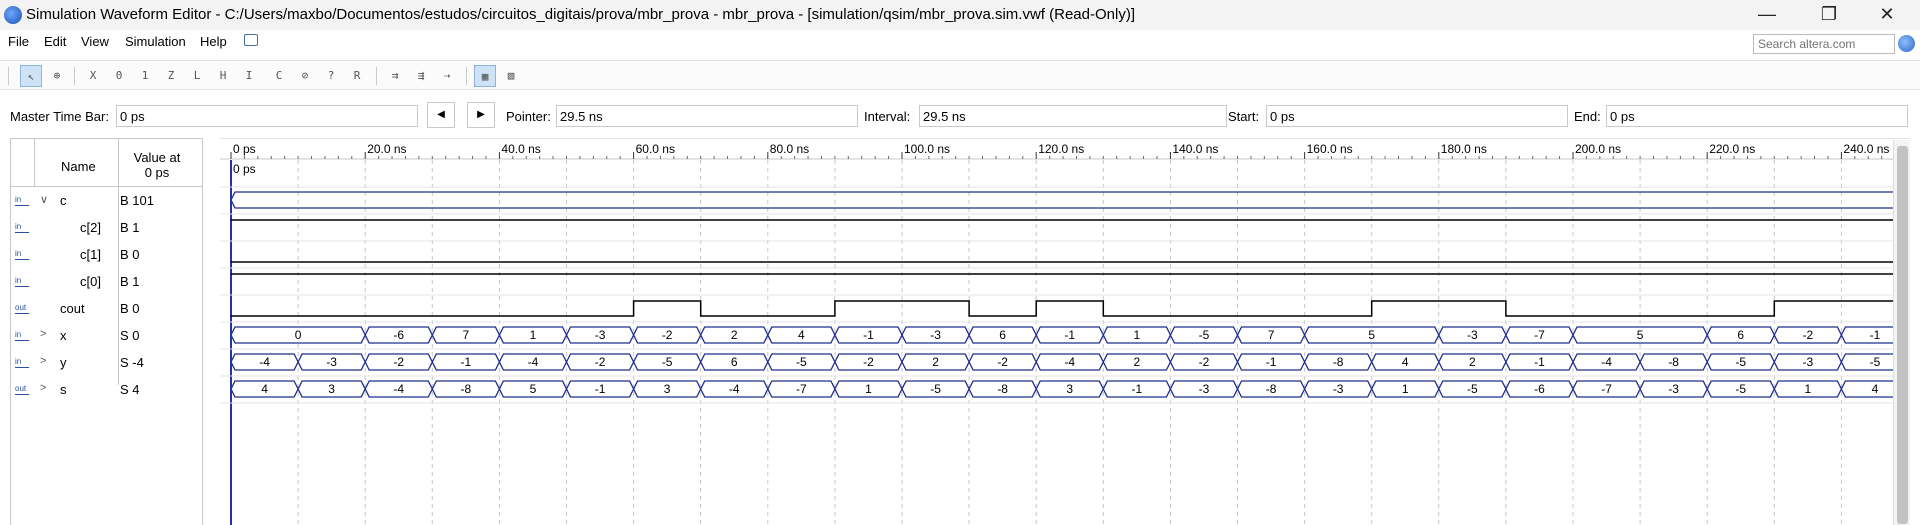 The image size is (1920, 525). What do you see at coordinates (57, 76) in the screenshot?
I see `zoom-tool-icon: ⊕` at bounding box center [57, 76].